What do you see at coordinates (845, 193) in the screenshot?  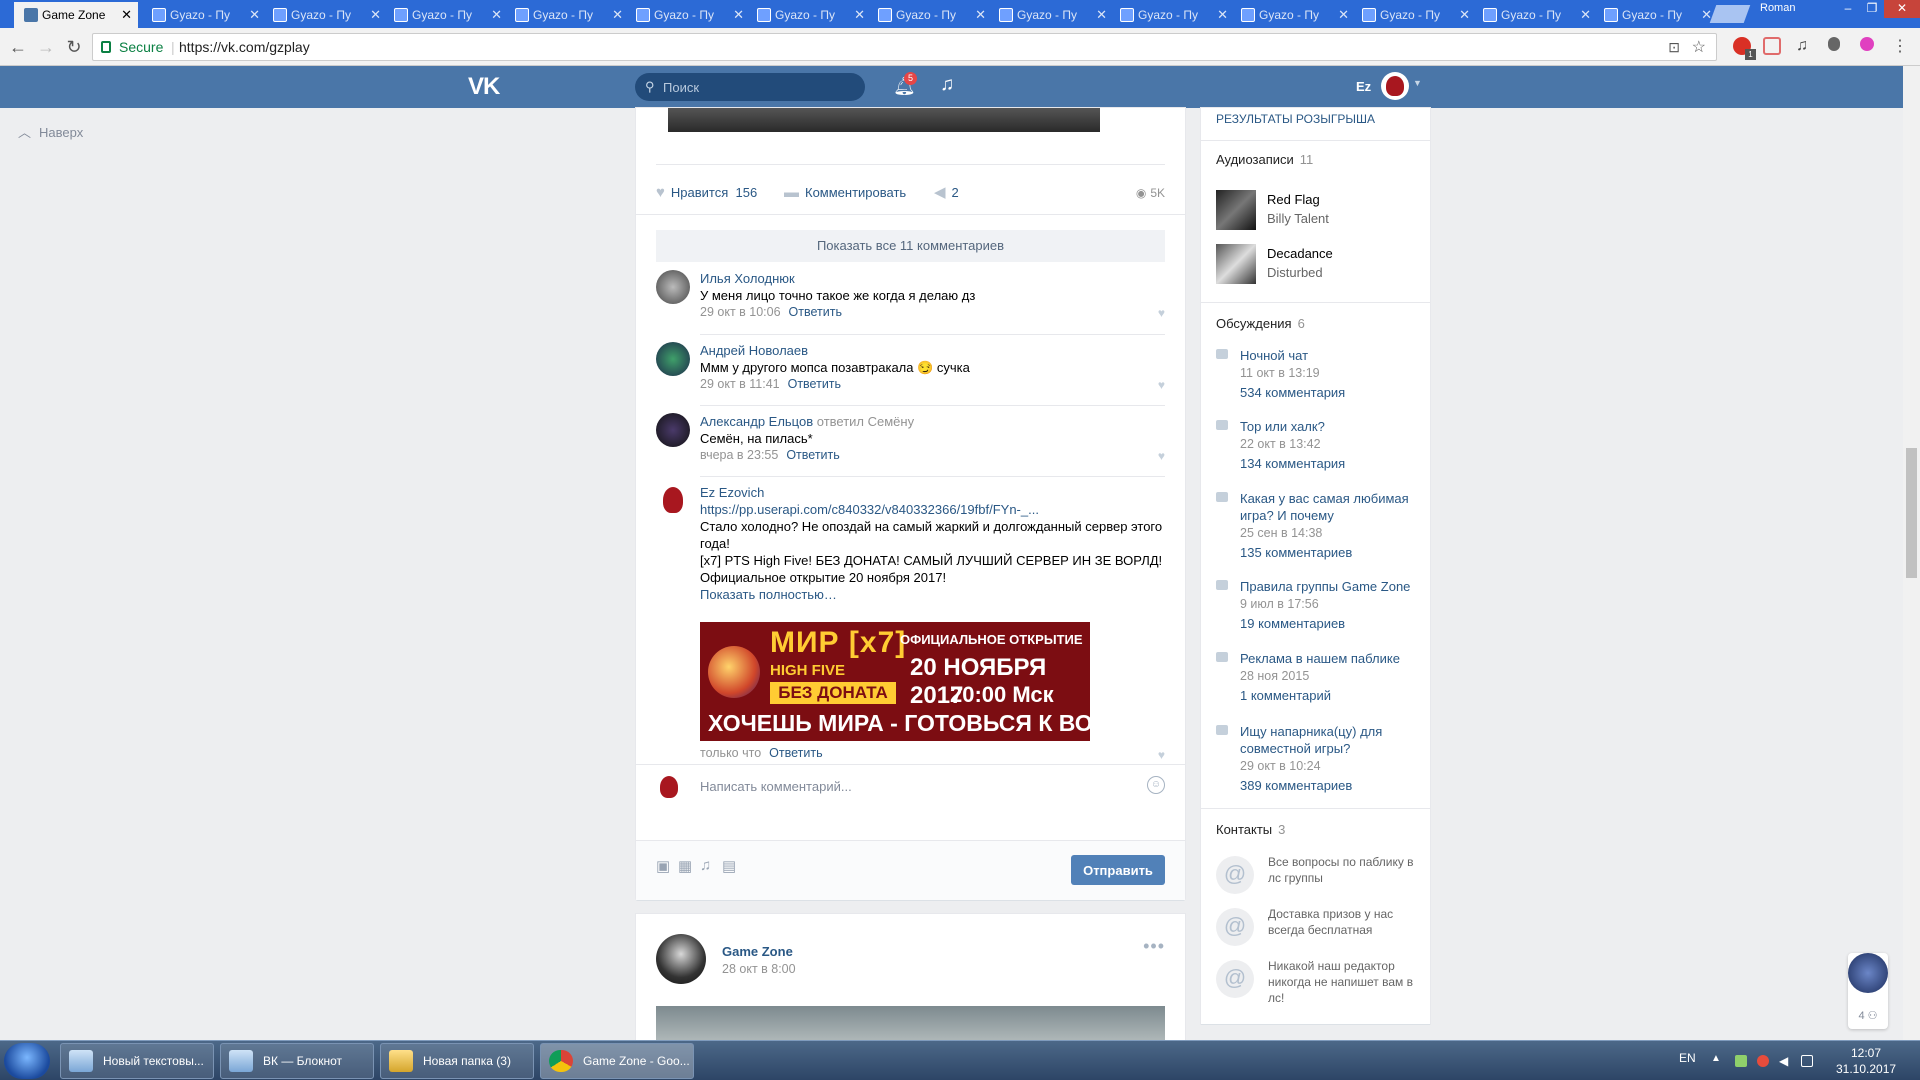 I see `comment-button: ▬ Комментировать` at bounding box center [845, 193].